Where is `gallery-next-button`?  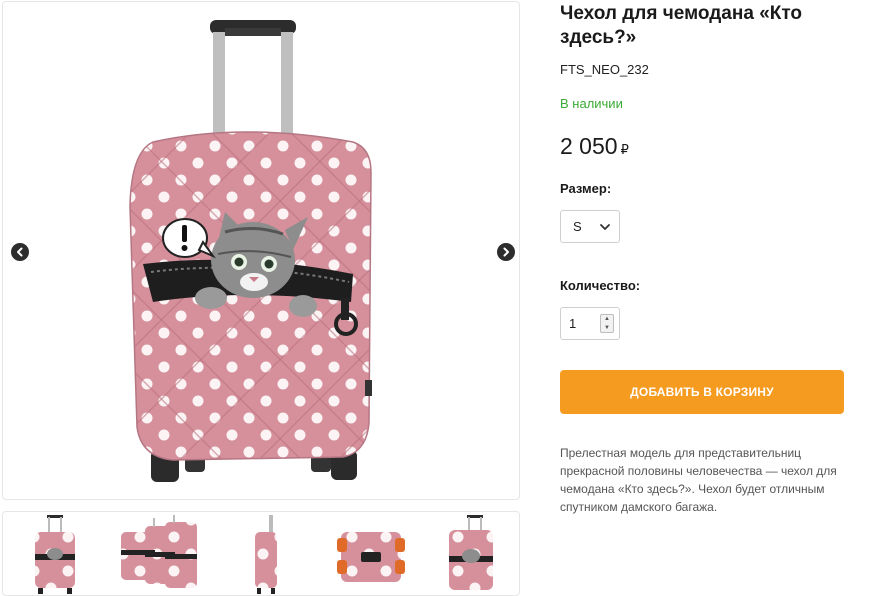 gallery-next-button is located at coordinates (506, 252).